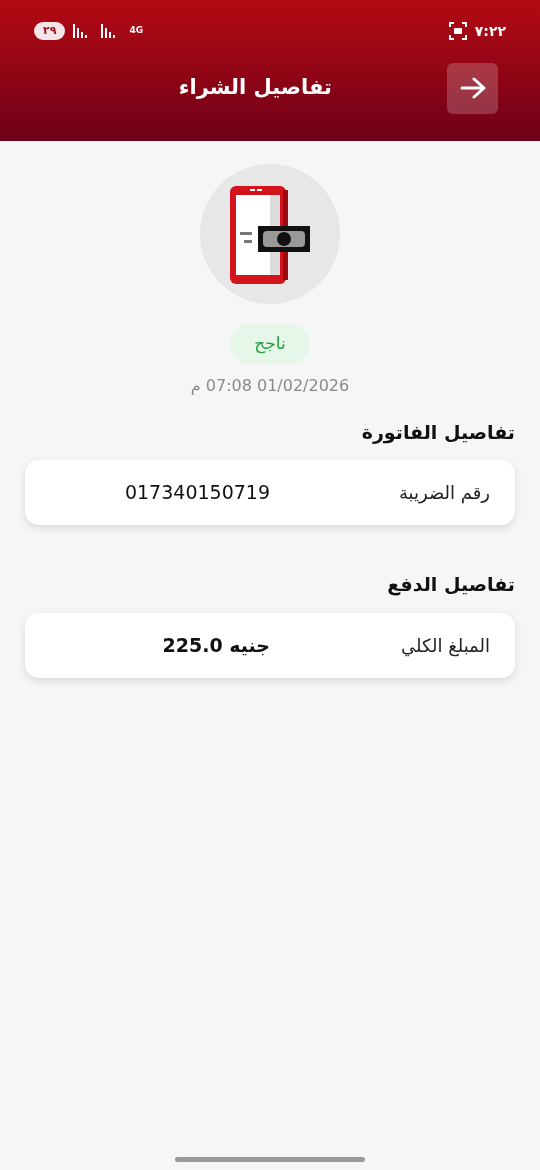  I want to click on transaction-date: 01/02/2026 07:08 م, so click(270, 385).